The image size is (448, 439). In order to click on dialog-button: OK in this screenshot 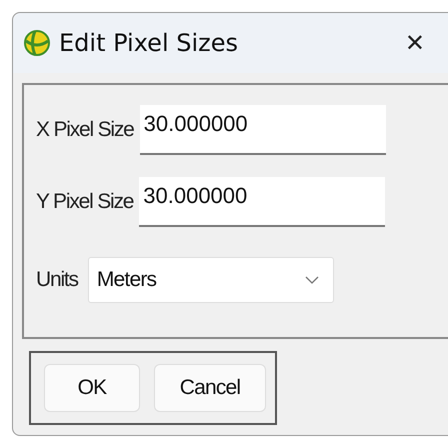, I will do `click(92, 388)`.